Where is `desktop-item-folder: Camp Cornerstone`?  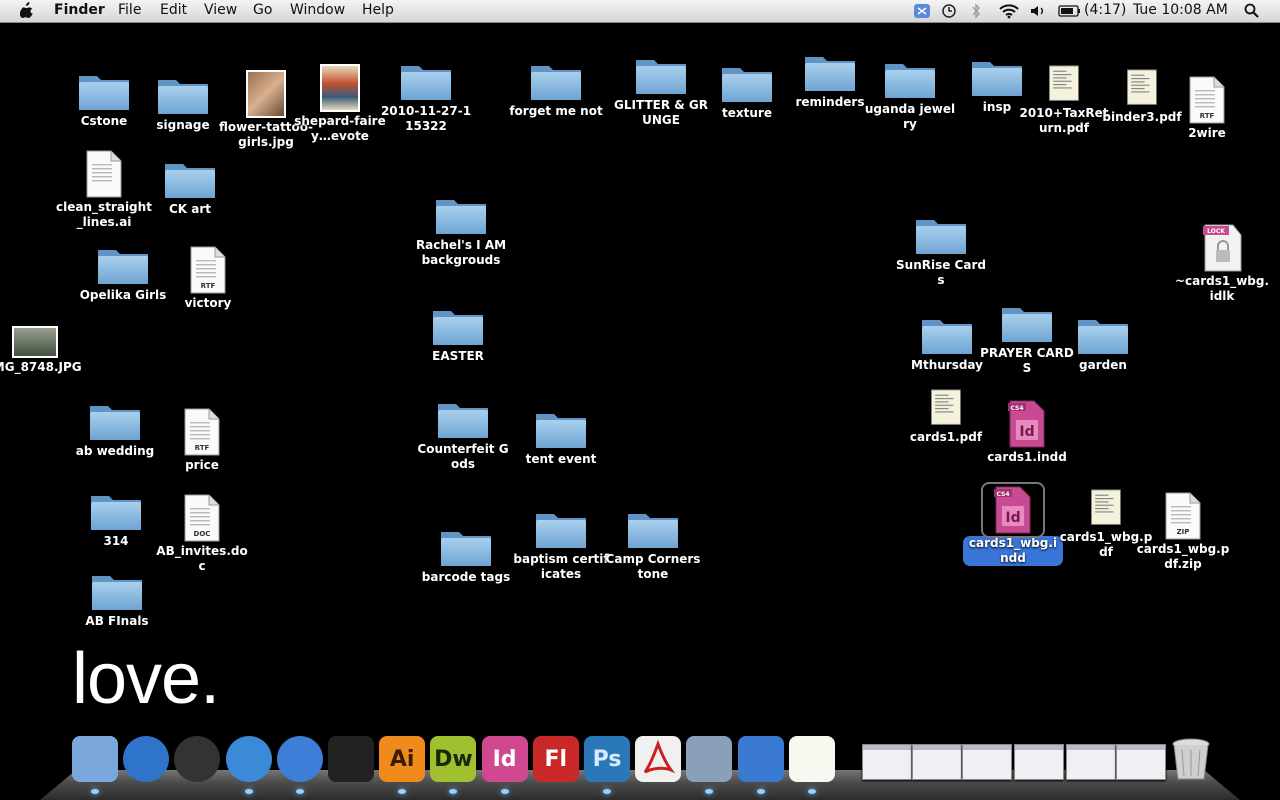 desktop-item-folder: Camp Cornerstone is located at coordinates (653, 545).